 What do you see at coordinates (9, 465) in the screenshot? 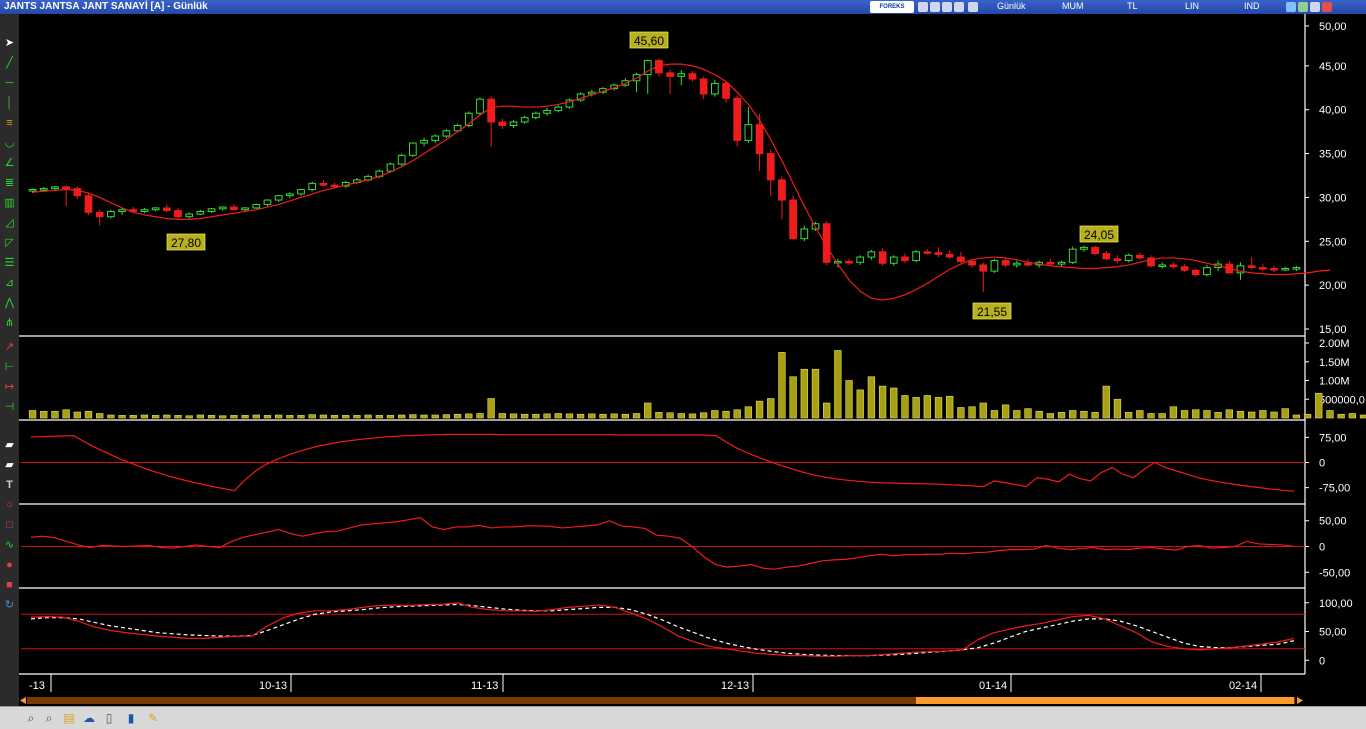
I see `eraser-all-icon: ▰` at bounding box center [9, 465].